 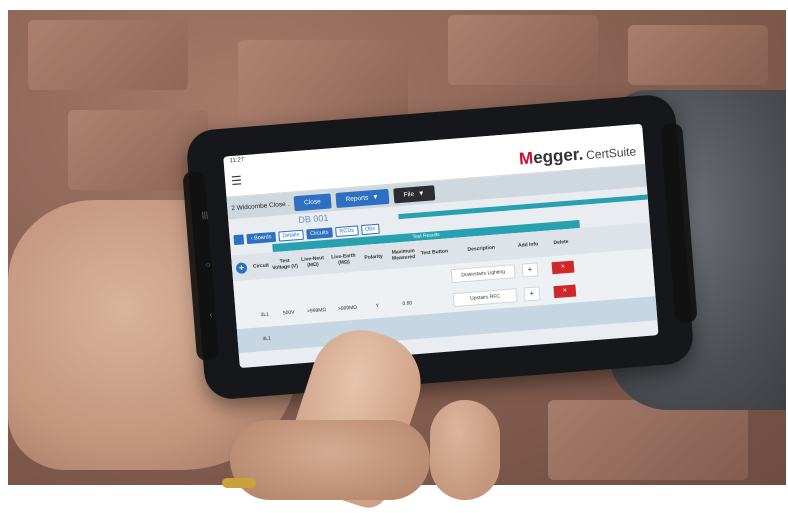 I want to click on tab-circuits: Circuits, so click(x=319, y=233).